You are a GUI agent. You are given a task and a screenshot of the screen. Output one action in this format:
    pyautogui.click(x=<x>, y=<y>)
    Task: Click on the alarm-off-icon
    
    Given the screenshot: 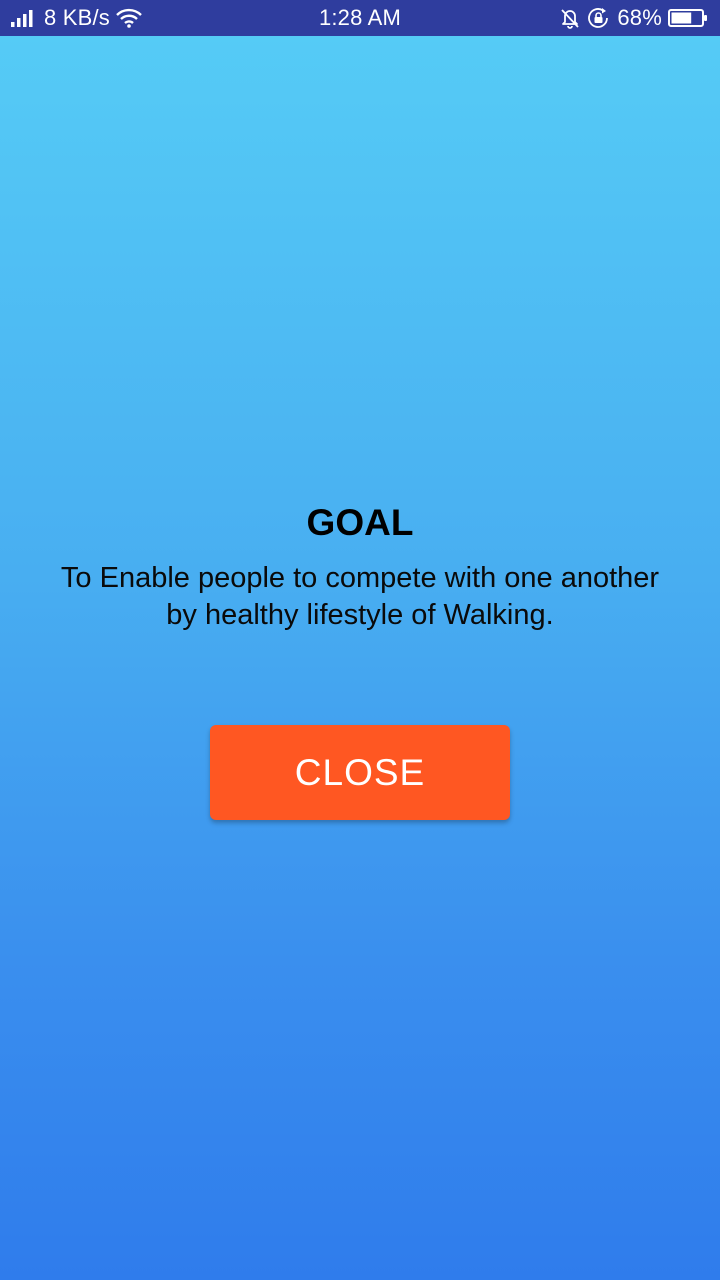 What is the action you would take?
    pyautogui.click(x=570, y=18)
    